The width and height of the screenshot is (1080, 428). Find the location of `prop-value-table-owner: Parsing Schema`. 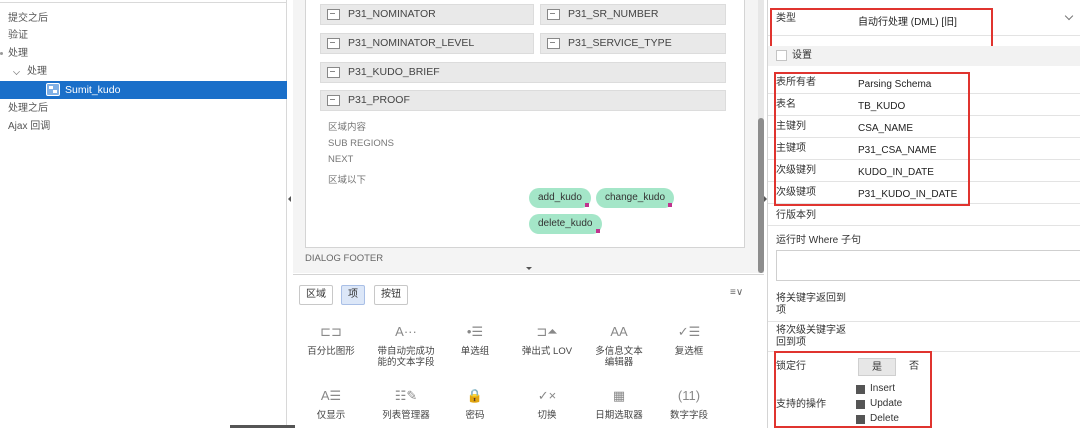

prop-value-table-owner: Parsing Schema is located at coordinates (894, 84).